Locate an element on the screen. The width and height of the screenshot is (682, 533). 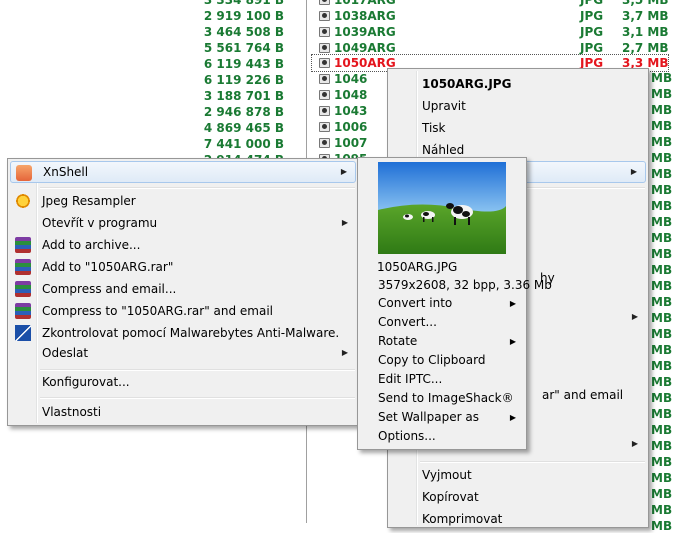
file-size: 3 334 891 B is located at coordinates (243, 3).